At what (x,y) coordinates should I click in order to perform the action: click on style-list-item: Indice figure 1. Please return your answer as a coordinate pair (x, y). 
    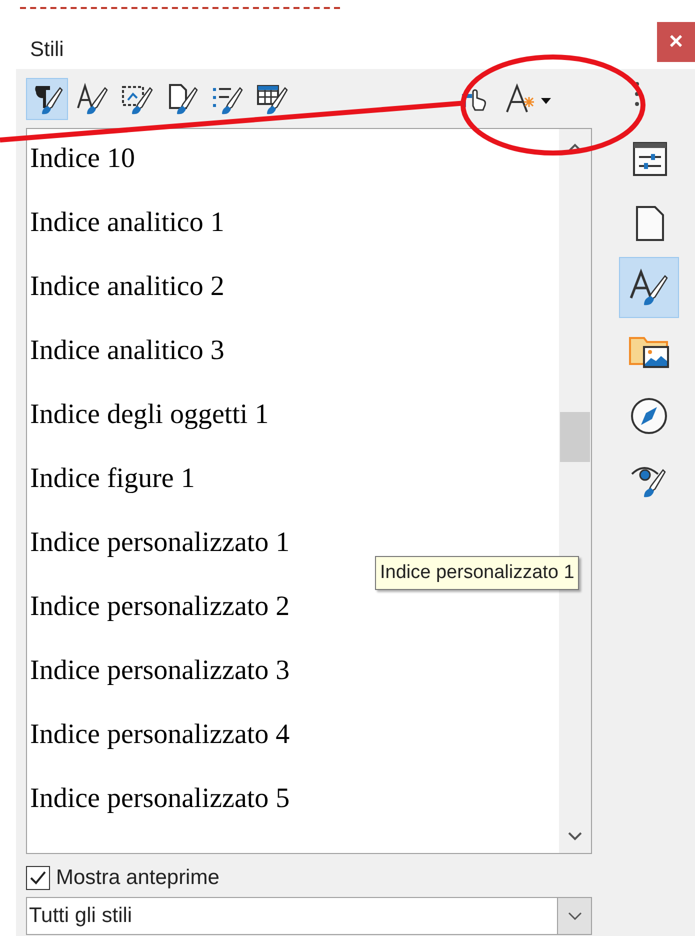
    Looking at the image, I should click on (111, 479).